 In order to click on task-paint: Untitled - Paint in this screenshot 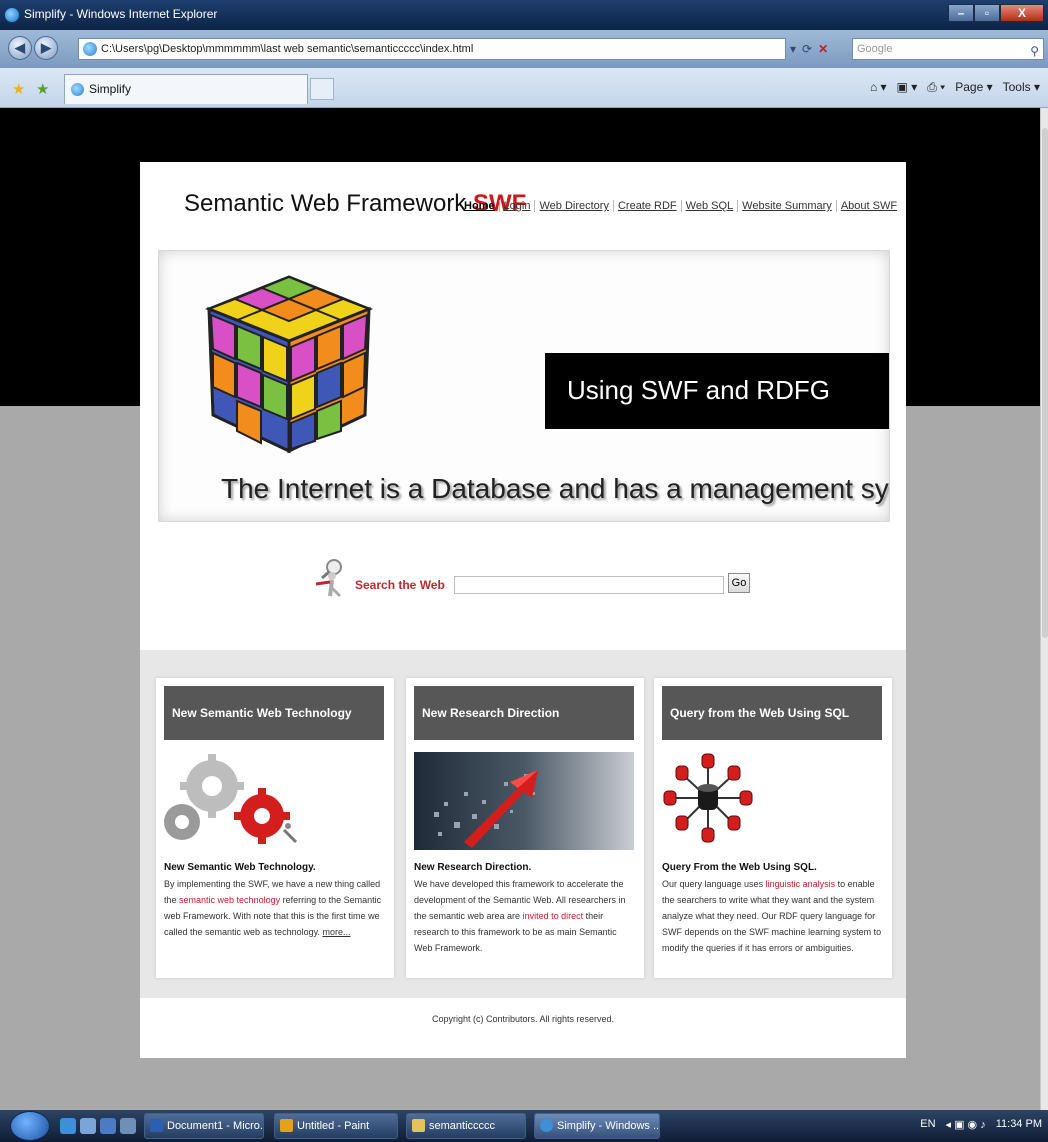, I will do `click(336, 1126)`.